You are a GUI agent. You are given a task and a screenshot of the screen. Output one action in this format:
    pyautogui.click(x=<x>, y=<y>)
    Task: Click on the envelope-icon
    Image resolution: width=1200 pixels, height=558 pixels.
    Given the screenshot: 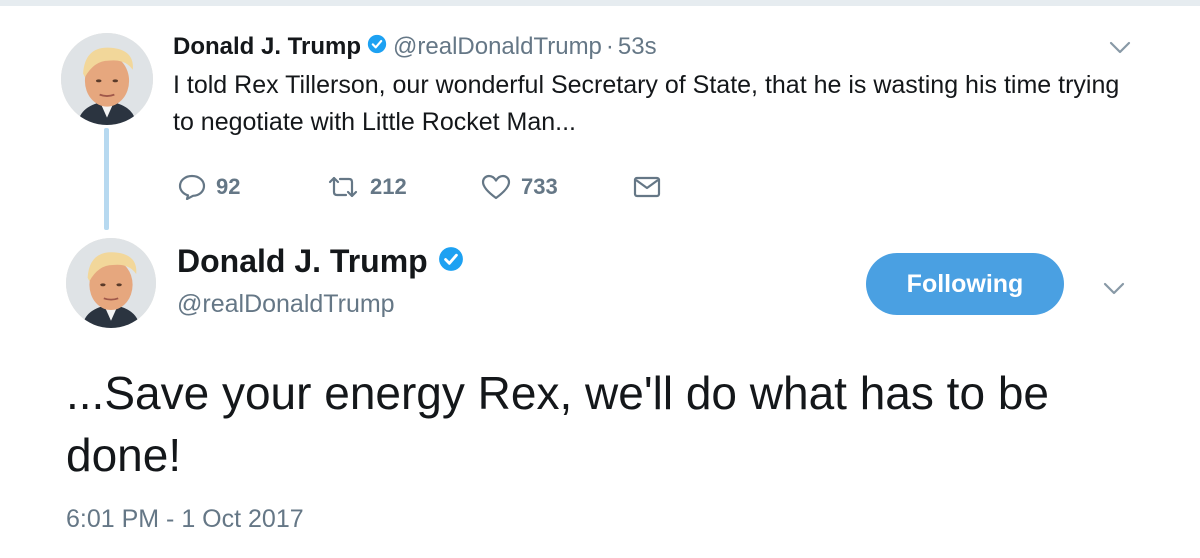 What is the action you would take?
    pyautogui.click(x=647, y=187)
    